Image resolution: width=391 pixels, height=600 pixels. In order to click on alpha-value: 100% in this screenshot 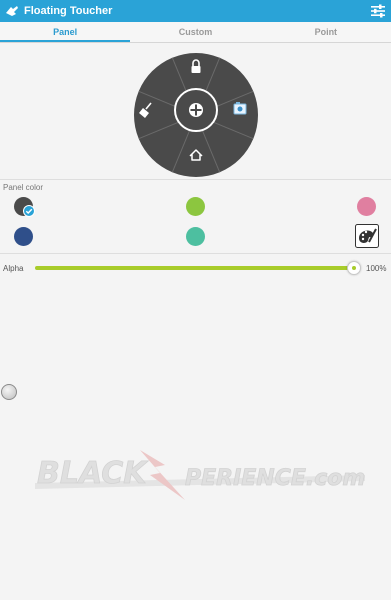, I will do `click(376, 268)`.